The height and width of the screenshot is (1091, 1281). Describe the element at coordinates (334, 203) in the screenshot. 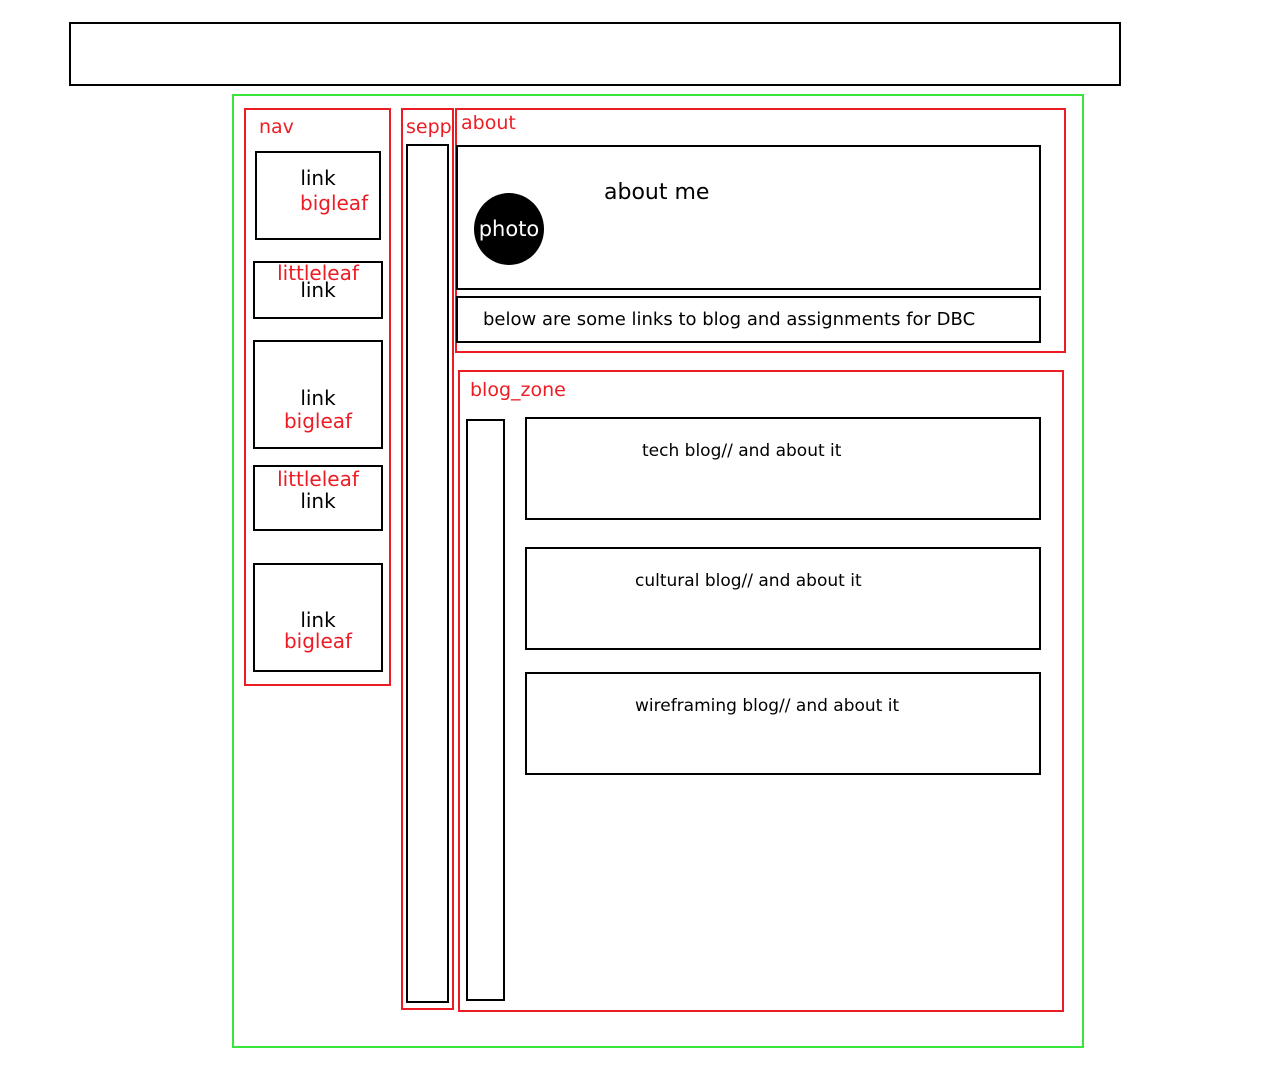

I see `nav-item-1-leaf: bigleaf` at that location.